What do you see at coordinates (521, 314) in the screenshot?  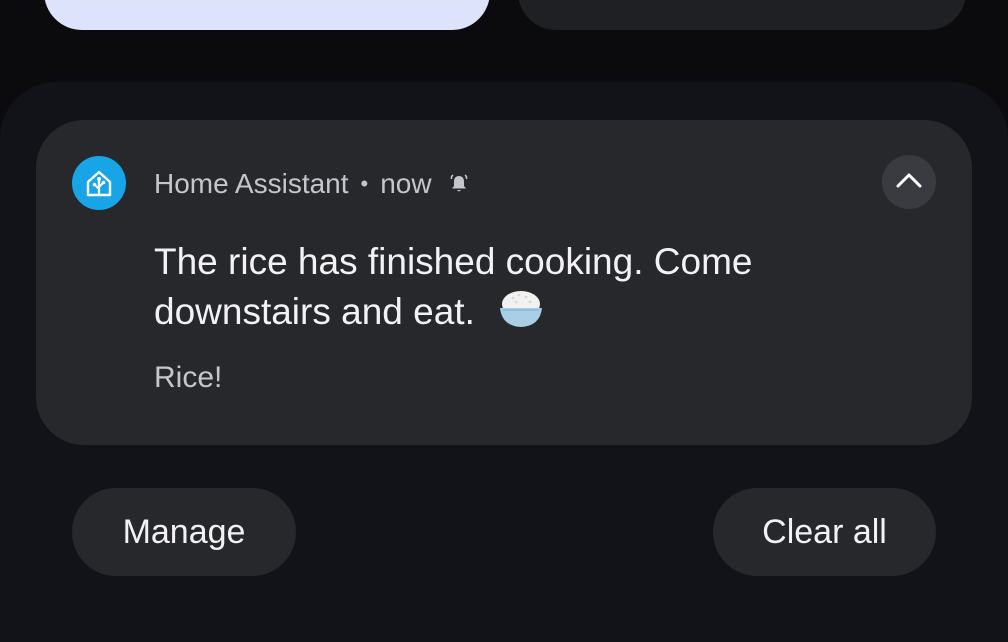 I see `rice-bowl-icon` at bounding box center [521, 314].